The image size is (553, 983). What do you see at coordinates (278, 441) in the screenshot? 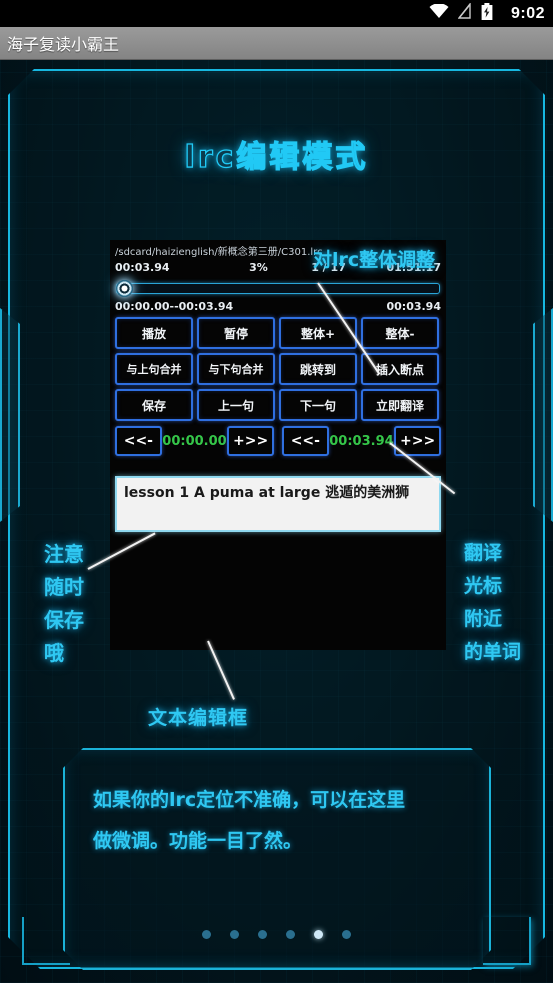
I see `time-adjust-row: <<- 00:00.00 +>> <<- 00:03.94 +>>` at bounding box center [278, 441].